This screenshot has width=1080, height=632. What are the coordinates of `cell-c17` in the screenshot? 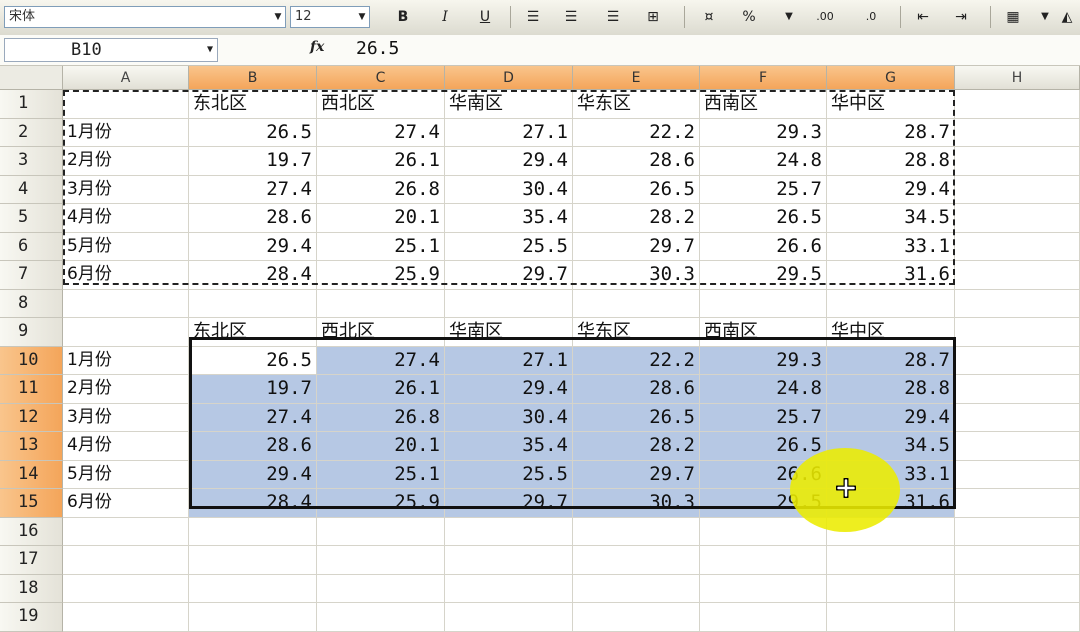 It's located at (381, 560).